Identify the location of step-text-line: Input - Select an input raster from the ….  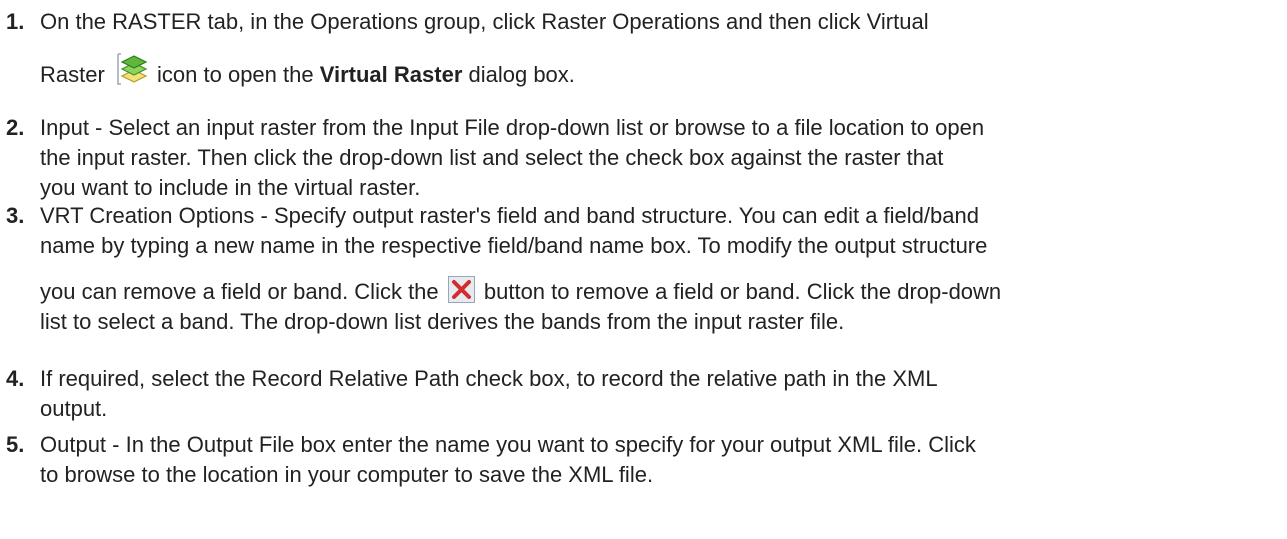
(512, 127).